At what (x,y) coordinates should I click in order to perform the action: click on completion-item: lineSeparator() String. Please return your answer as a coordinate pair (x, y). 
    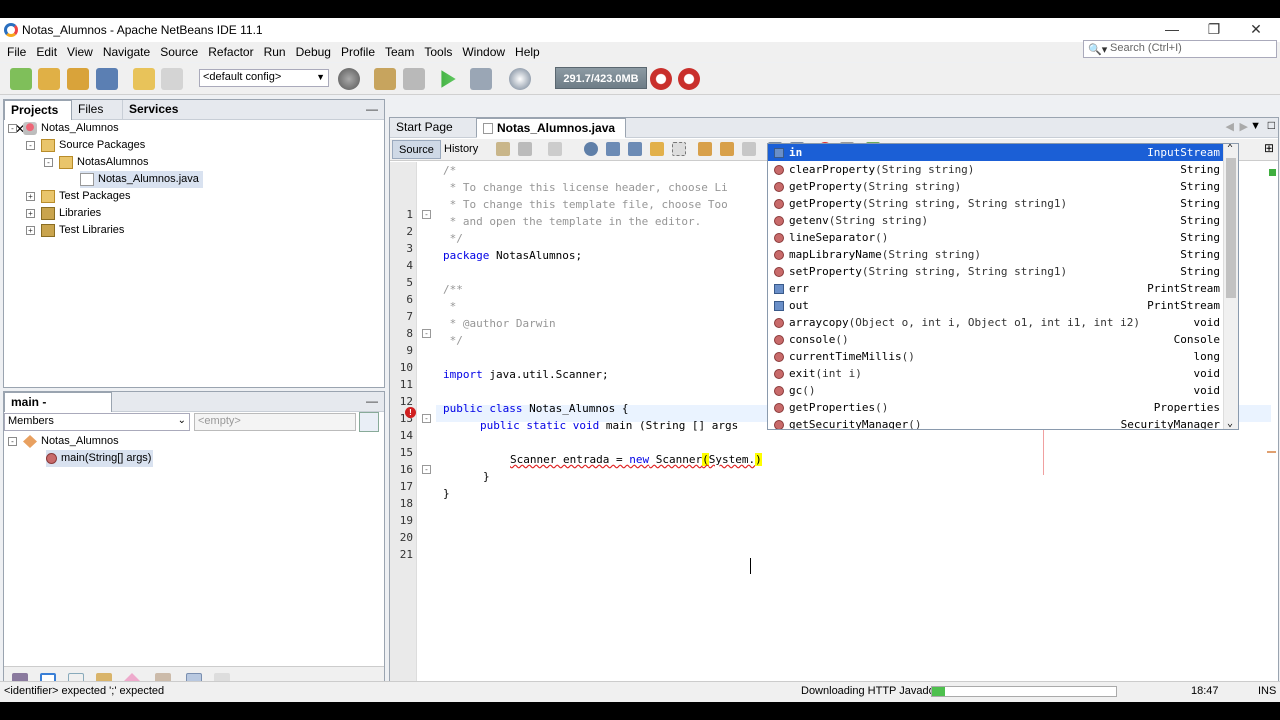
    Looking at the image, I should click on (996, 237).